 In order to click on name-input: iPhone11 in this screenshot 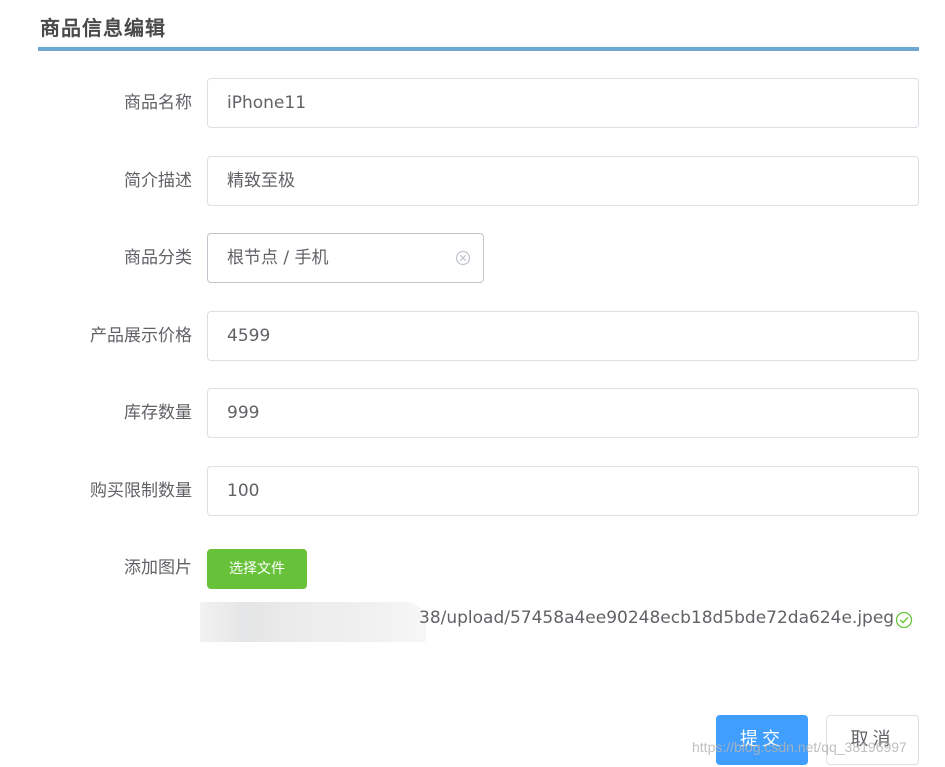, I will do `click(563, 103)`.